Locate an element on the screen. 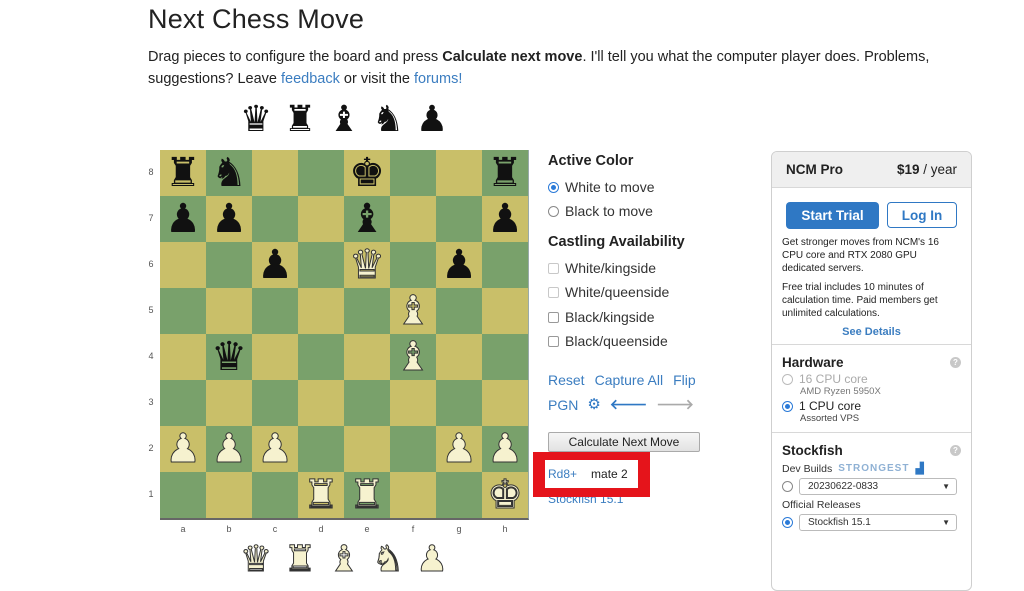 The width and height of the screenshot is (1024, 591). square-d4 is located at coordinates (321, 357).